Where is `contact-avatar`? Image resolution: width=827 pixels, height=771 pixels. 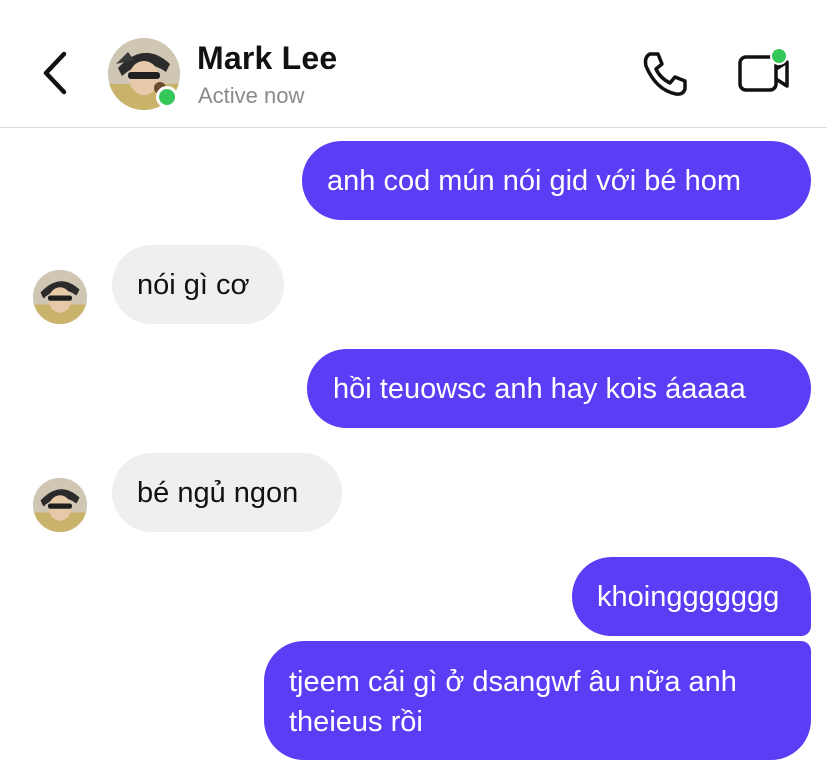 contact-avatar is located at coordinates (144, 74).